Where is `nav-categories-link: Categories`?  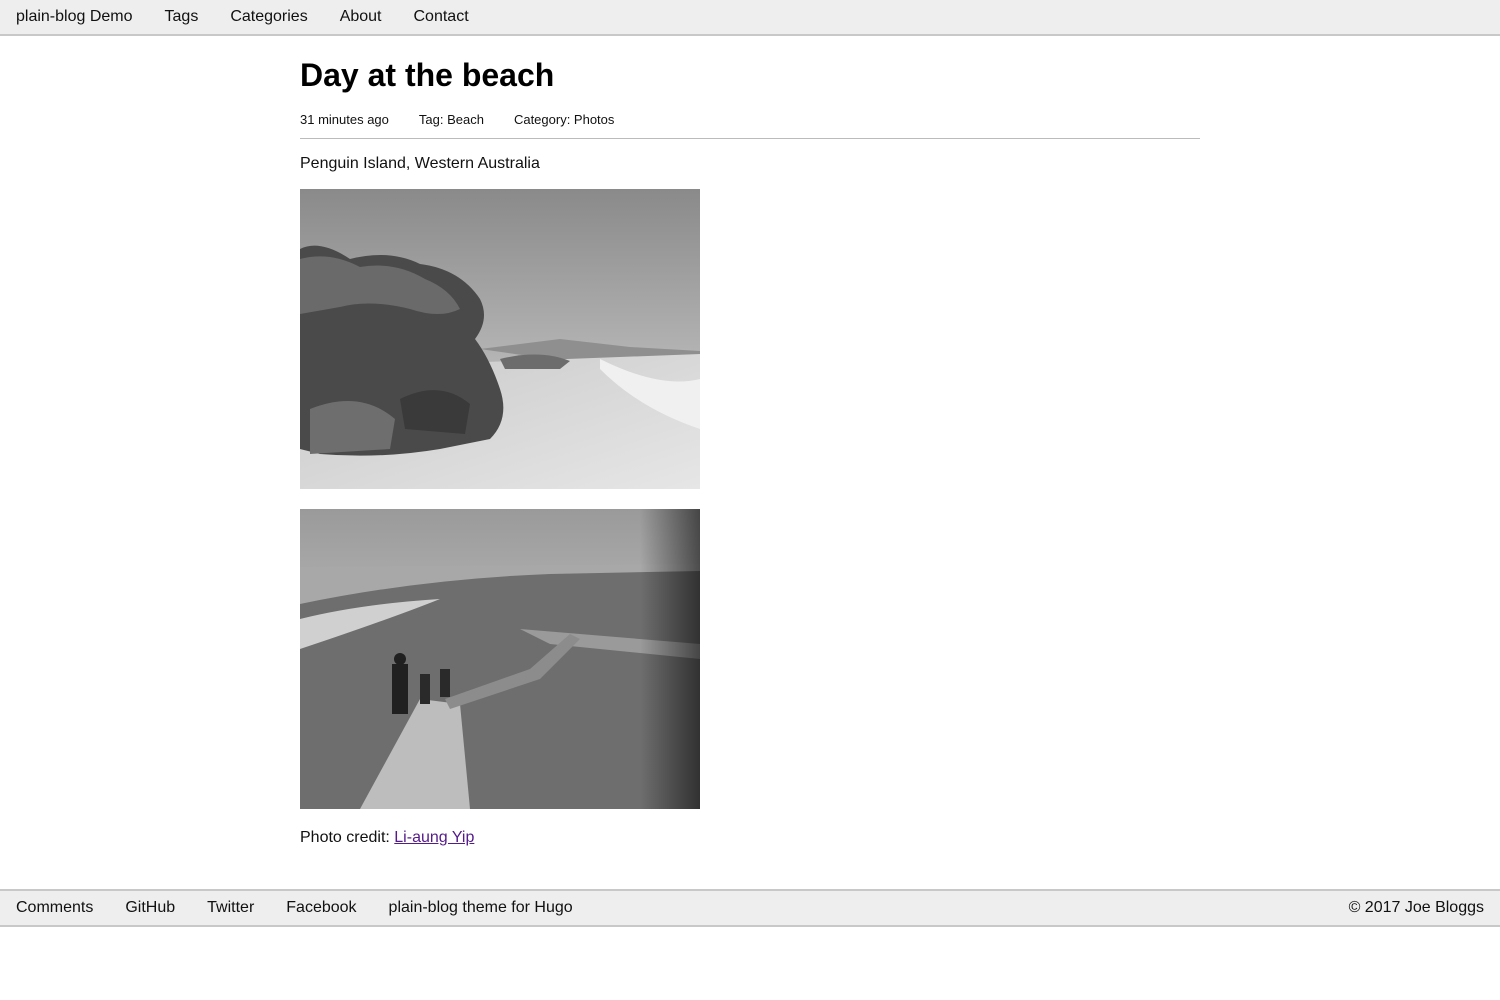 nav-categories-link: Categories is located at coordinates (268, 17).